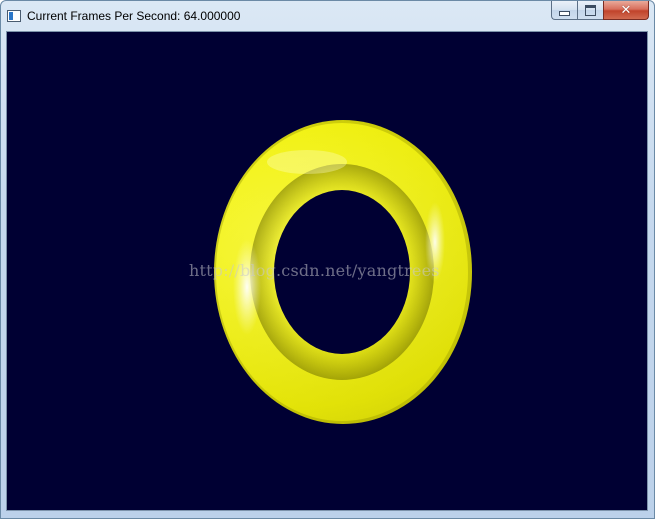 The height and width of the screenshot is (519, 655). I want to click on title-bar: Current Frames Per Second: 64.000000 ✕, so click(327, 16).